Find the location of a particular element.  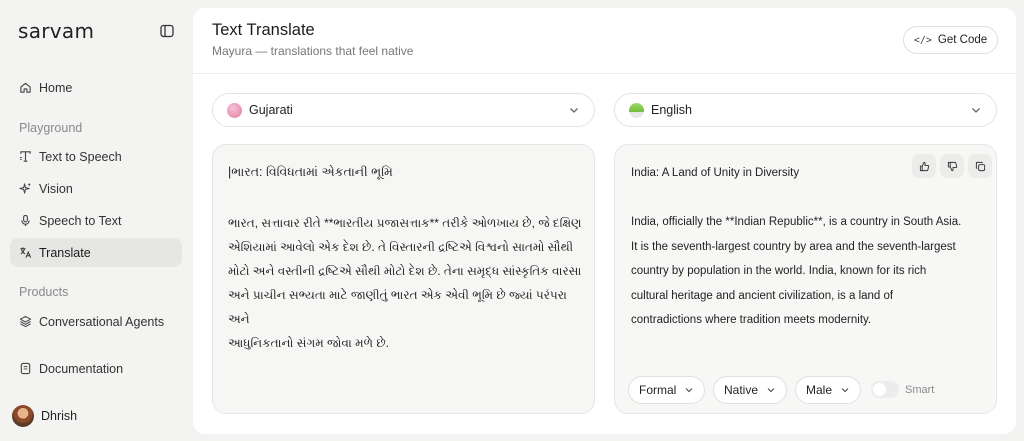

gender-select: Male is located at coordinates (828, 390).